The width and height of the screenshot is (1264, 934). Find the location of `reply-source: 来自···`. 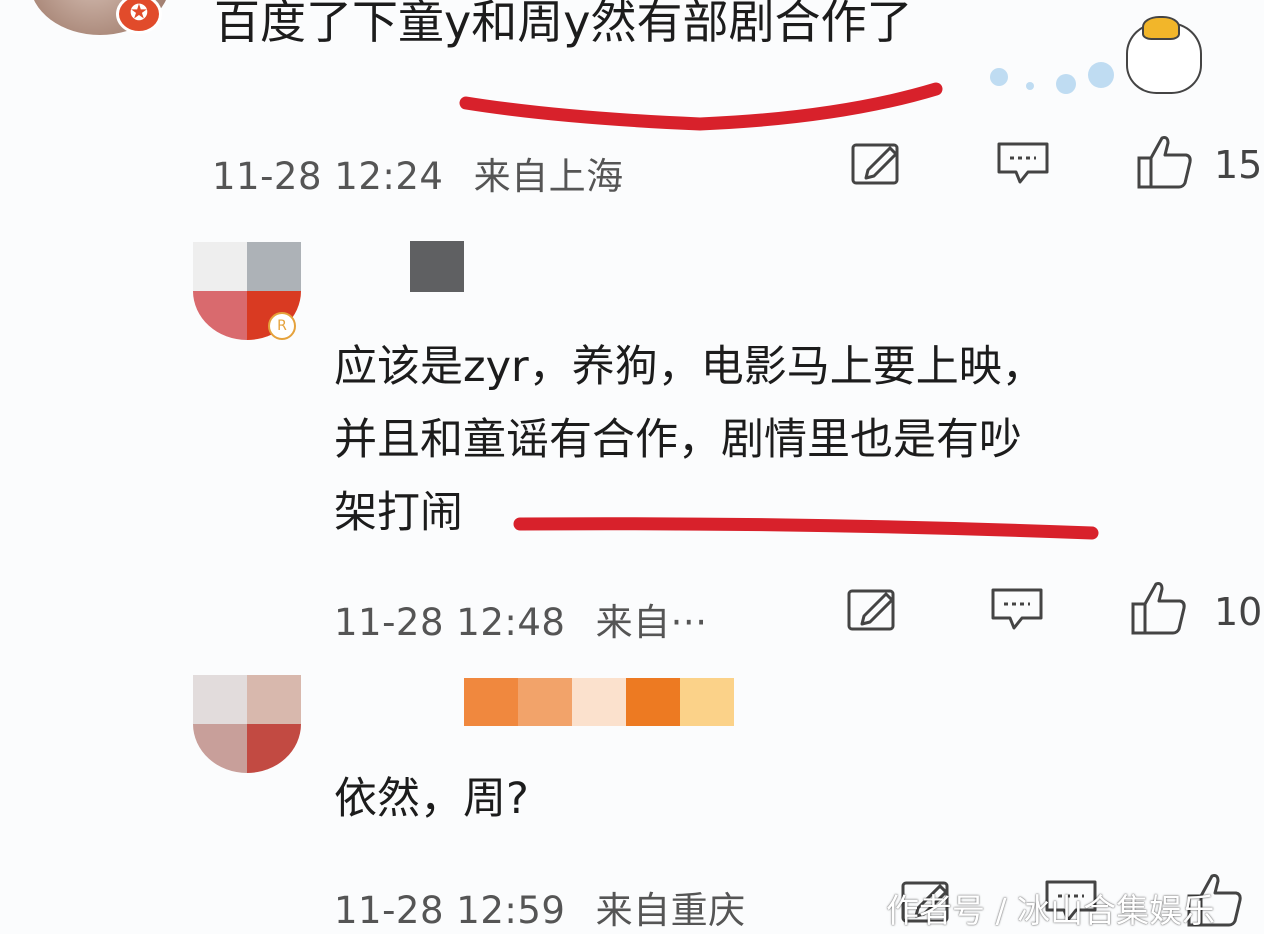

reply-source: 来自··· is located at coordinates (651, 622).